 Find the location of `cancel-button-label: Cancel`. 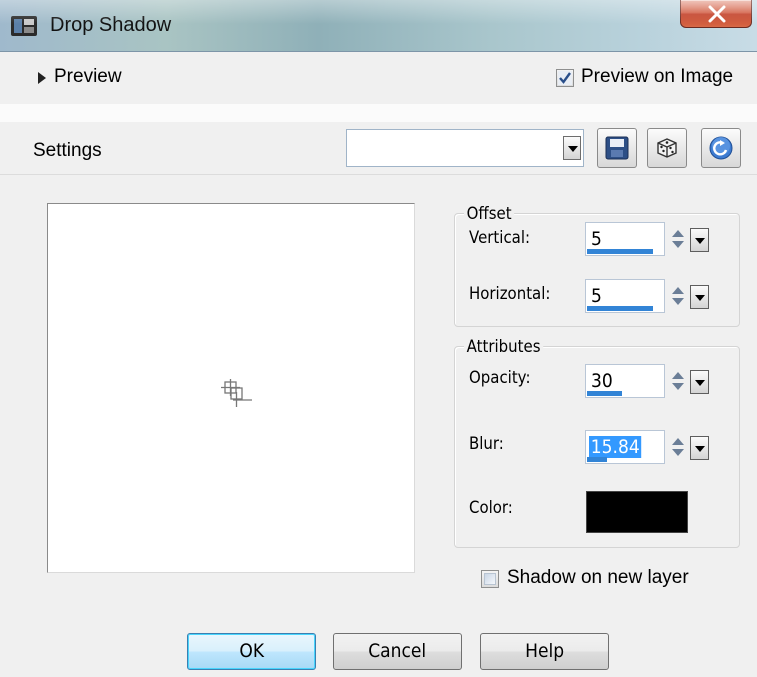

cancel-button-label: Cancel is located at coordinates (397, 651).